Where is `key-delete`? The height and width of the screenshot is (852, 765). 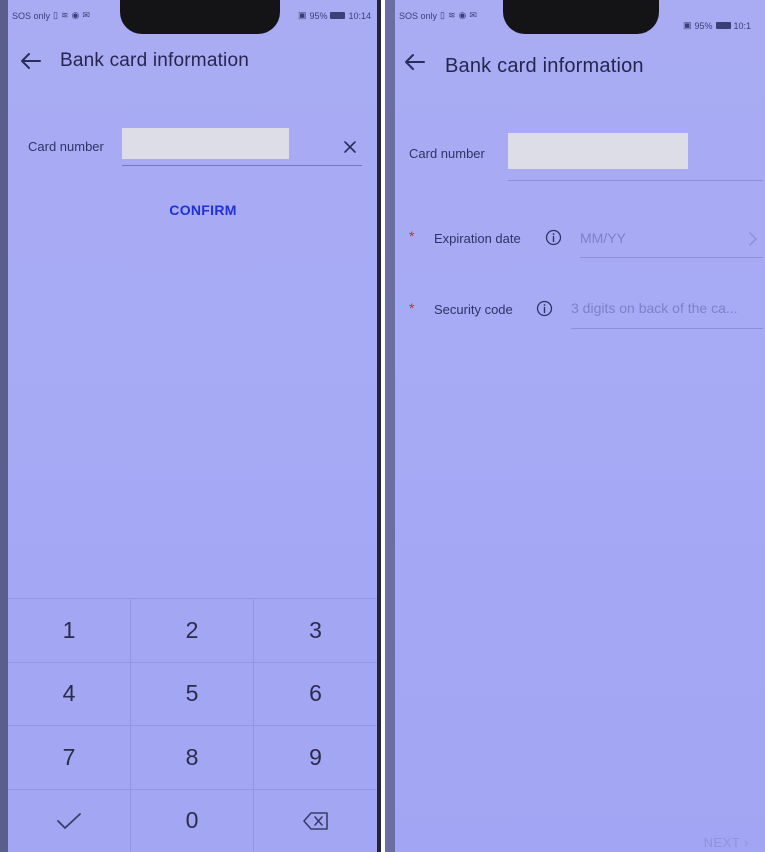
key-delete is located at coordinates (315, 820).